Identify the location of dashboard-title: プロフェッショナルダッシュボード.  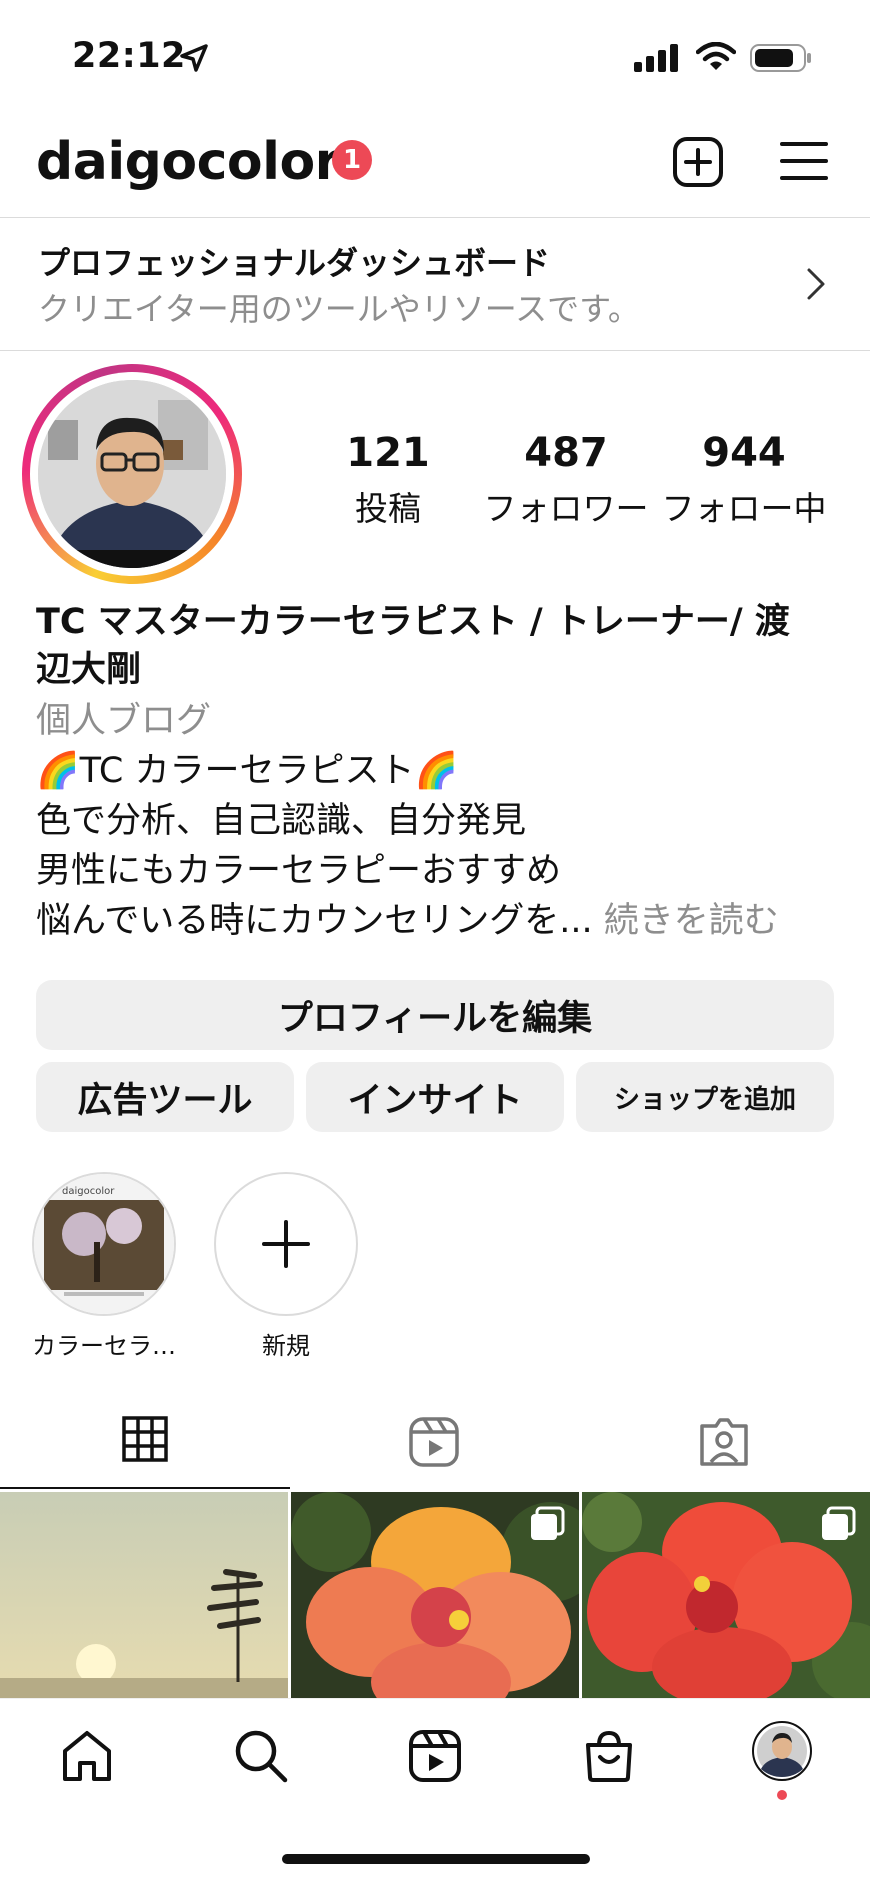
(294, 263).